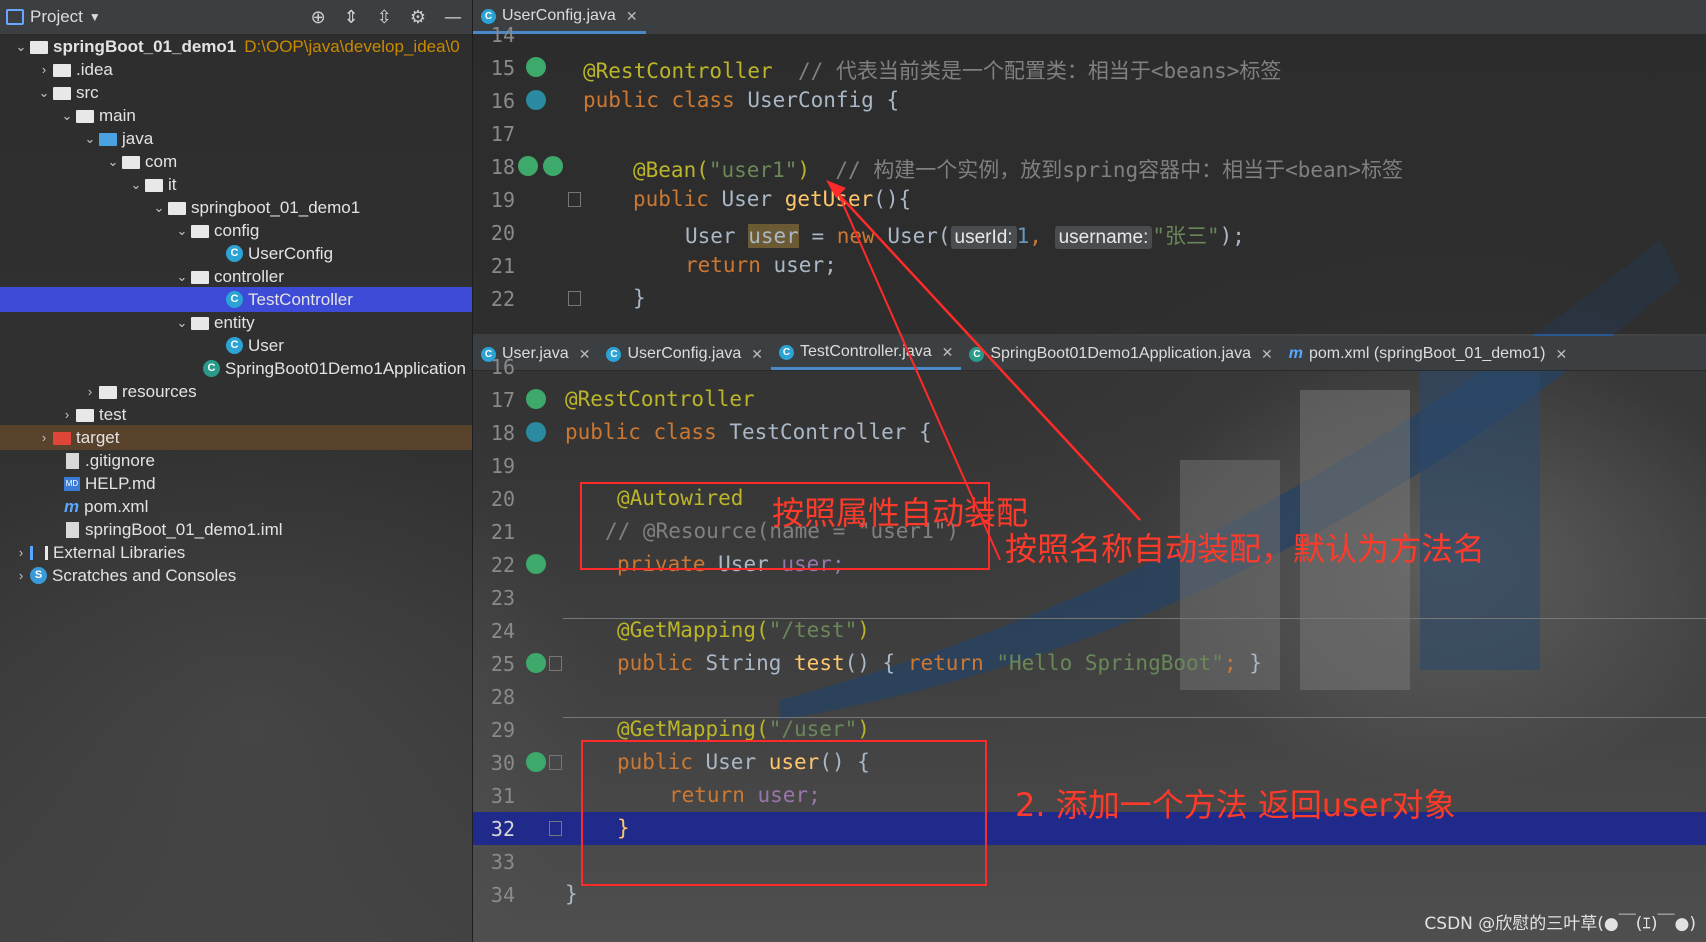  What do you see at coordinates (318, 17) in the screenshot?
I see `locate-icon: ⊕` at bounding box center [318, 17].